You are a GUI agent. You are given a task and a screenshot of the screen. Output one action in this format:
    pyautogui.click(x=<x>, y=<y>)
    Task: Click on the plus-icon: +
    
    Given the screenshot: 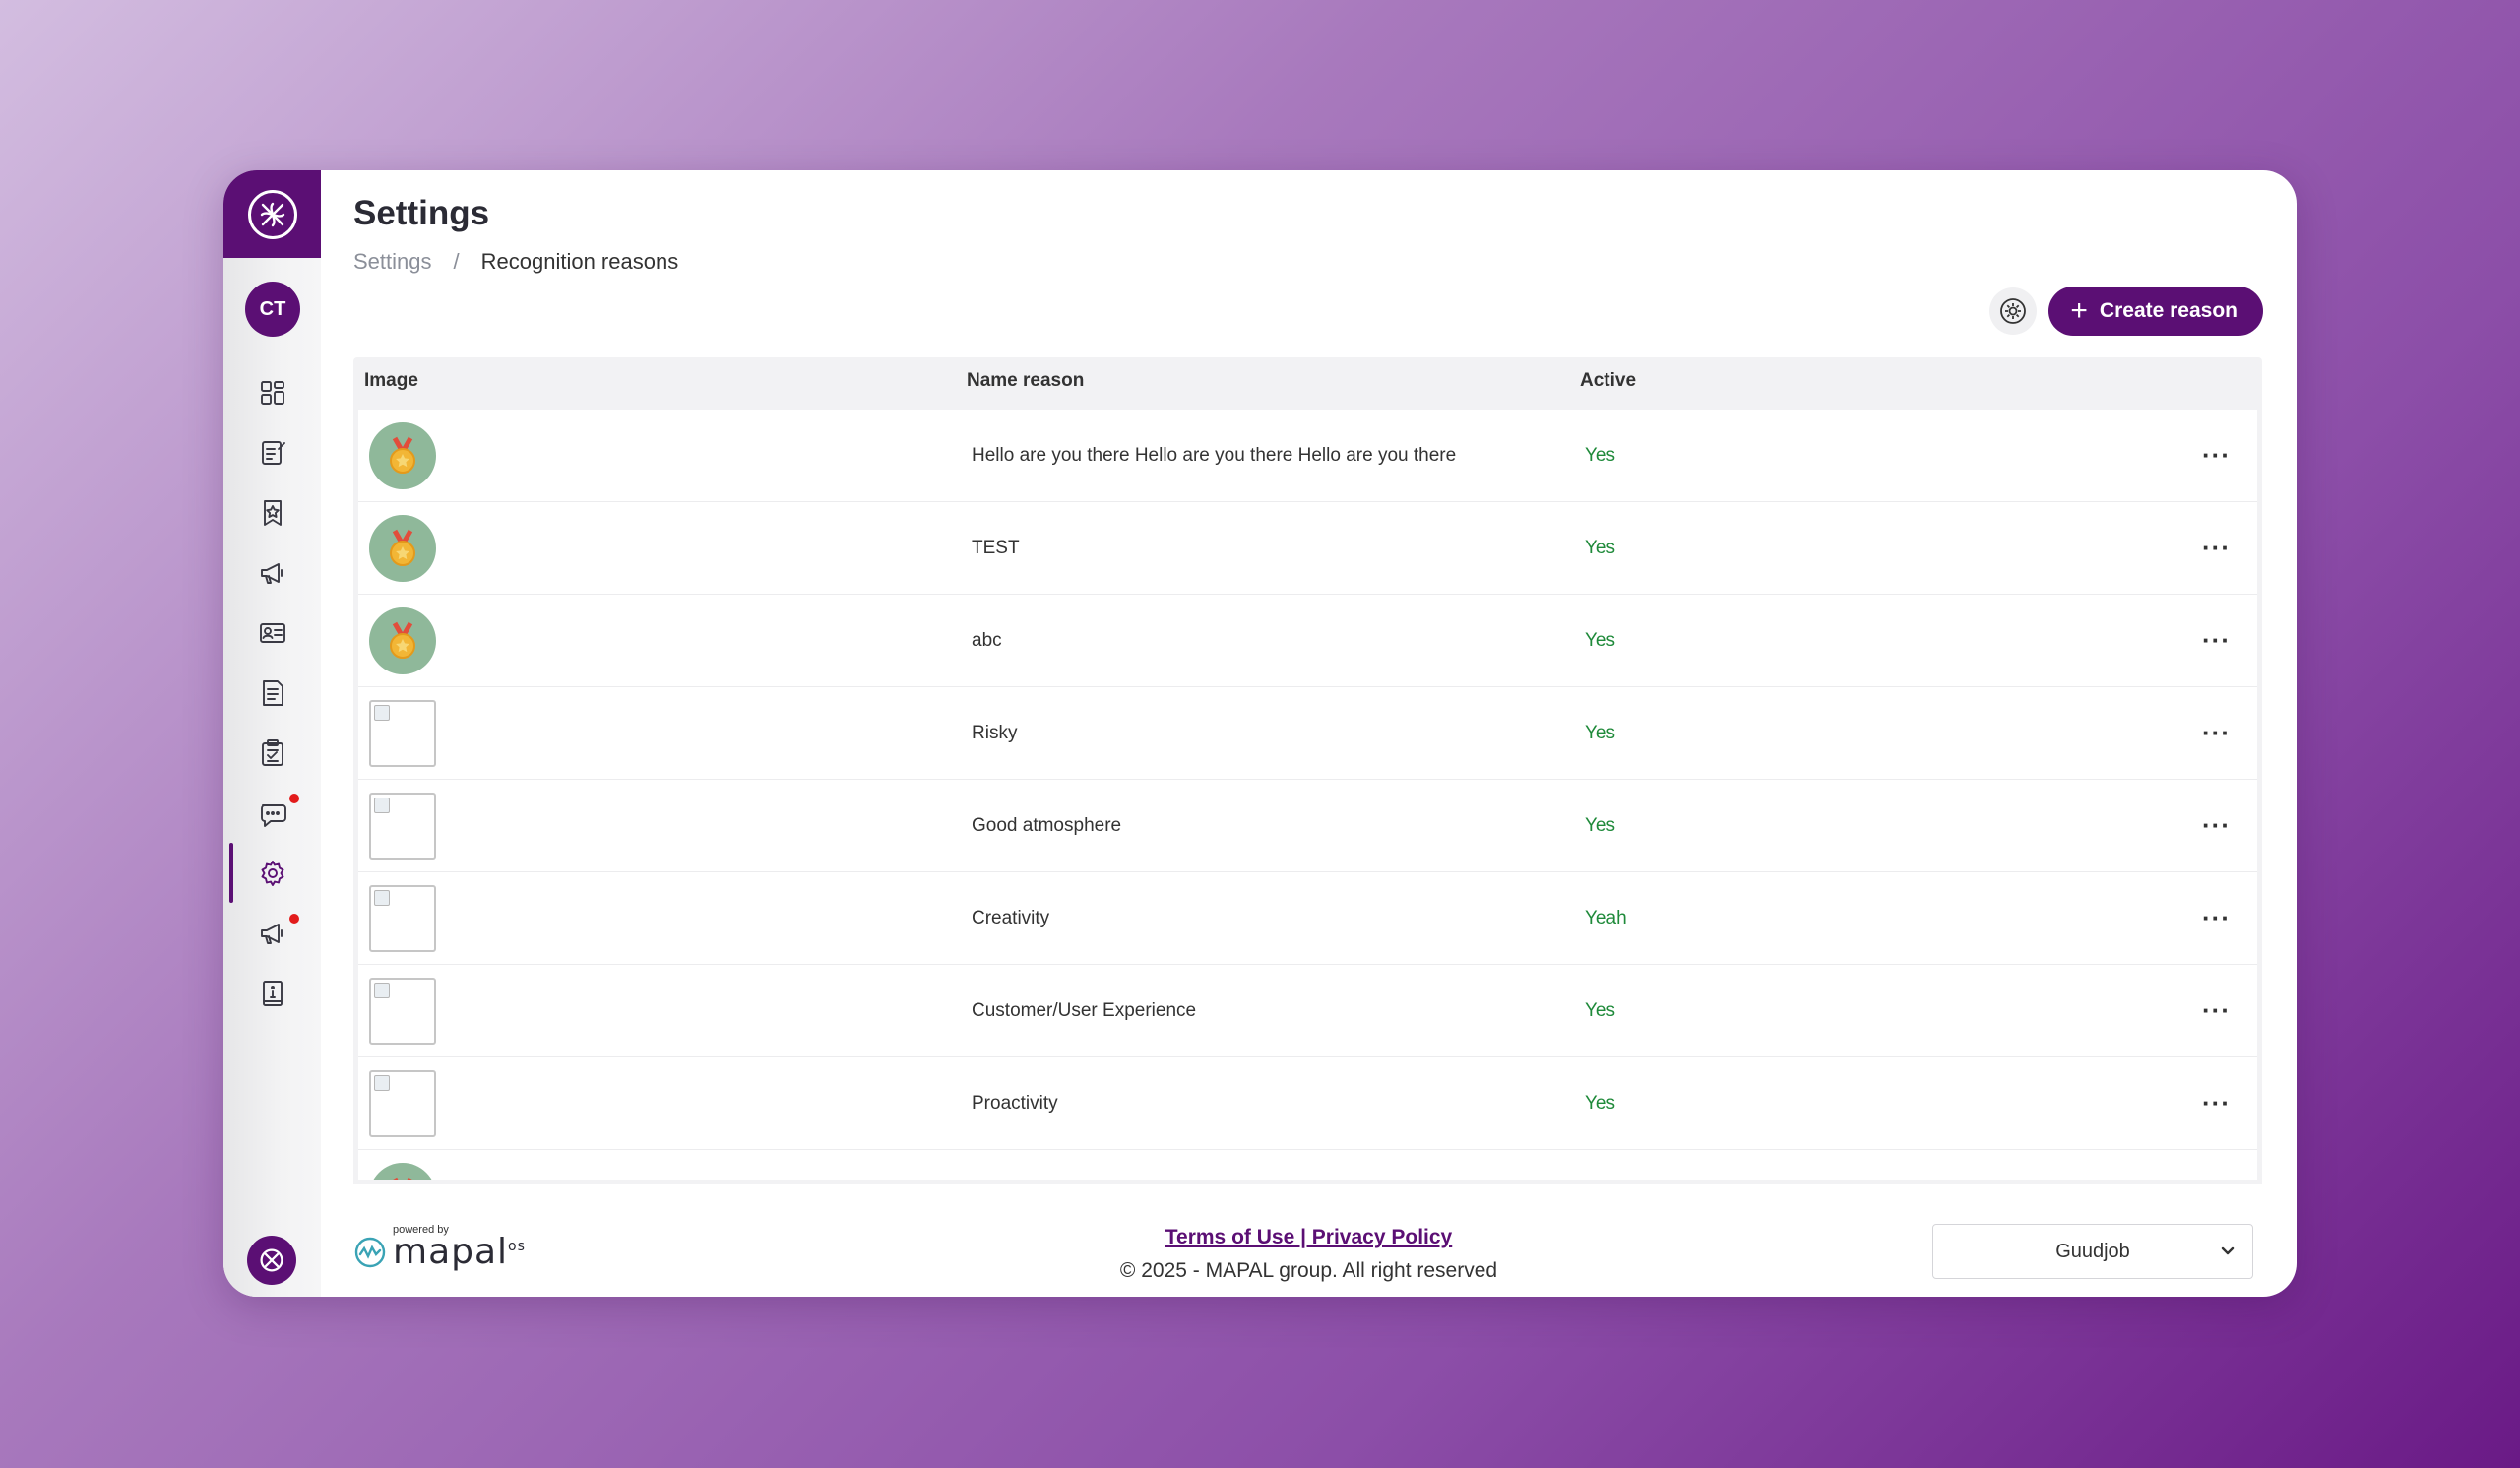 What is the action you would take?
    pyautogui.click(x=2079, y=310)
    